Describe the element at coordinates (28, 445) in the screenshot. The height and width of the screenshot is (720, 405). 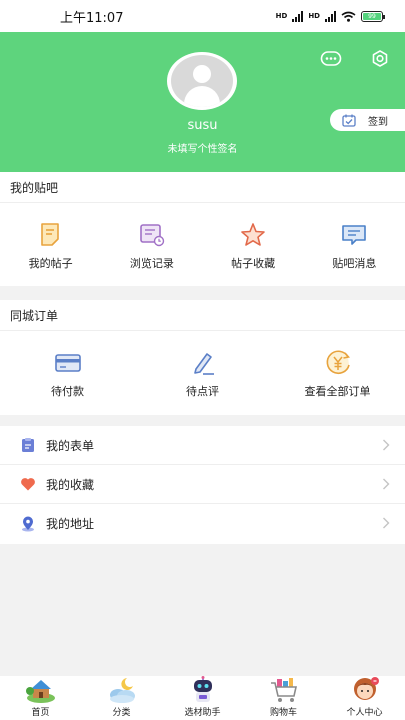
I see `form-icon` at that location.